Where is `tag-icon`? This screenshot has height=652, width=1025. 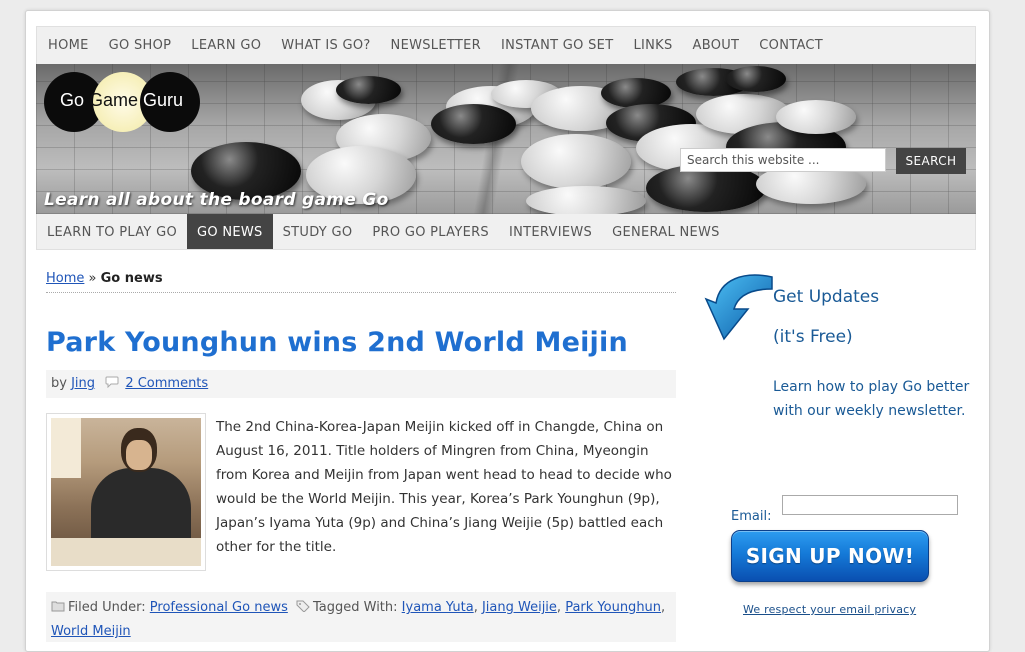 tag-icon is located at coordinates (303, 606).